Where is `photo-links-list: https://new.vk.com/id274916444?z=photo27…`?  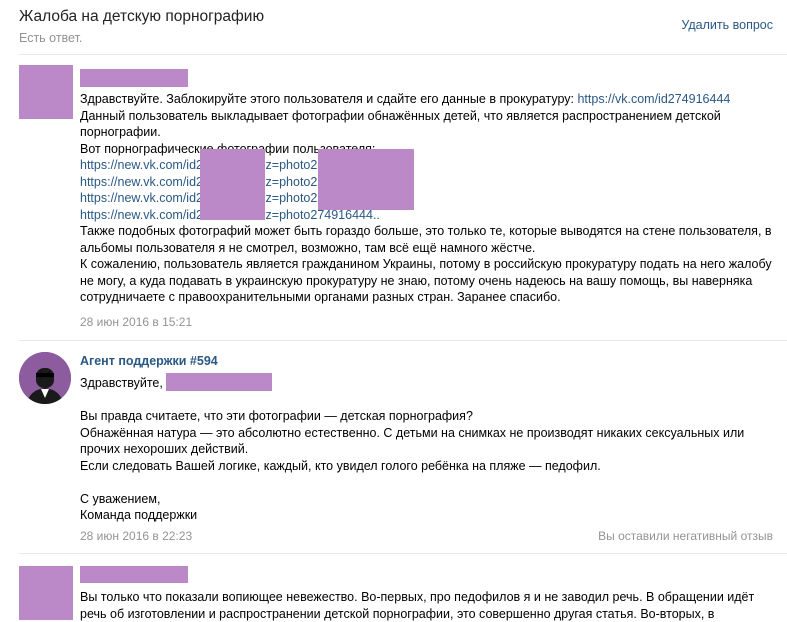
photo-links-list: https://new.vk.com/id274916444?z=photo27… is located at coordinates (430, 186).